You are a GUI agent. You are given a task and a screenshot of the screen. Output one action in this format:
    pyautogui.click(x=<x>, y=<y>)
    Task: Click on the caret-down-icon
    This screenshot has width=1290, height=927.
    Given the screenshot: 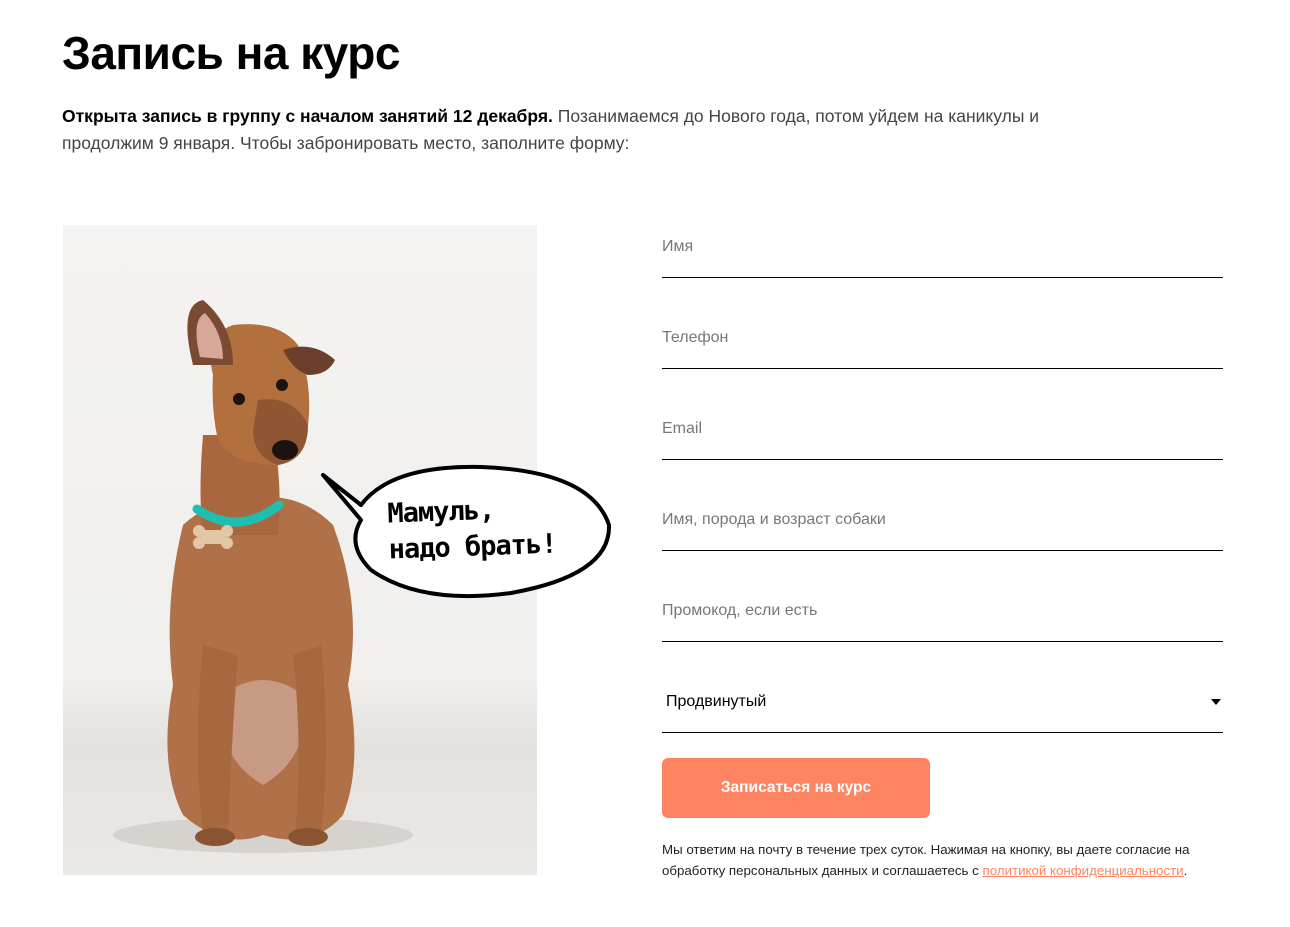 What is the action you would take?
    pyautogui.click(x=1216, y=702)
    